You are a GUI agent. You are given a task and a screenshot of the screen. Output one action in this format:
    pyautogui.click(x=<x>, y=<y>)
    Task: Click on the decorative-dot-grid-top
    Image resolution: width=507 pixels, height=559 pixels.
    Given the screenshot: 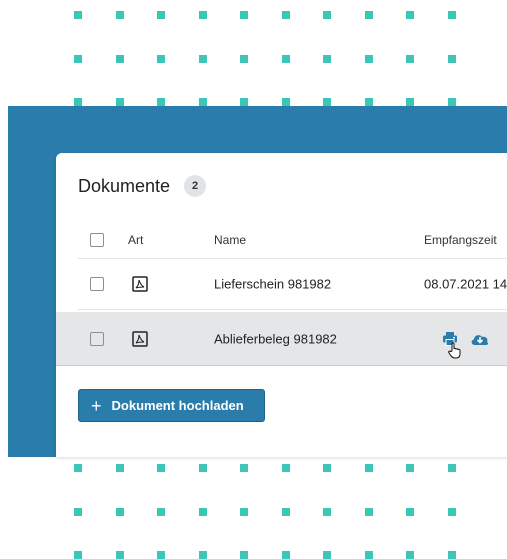 What is the action you would take?
    pyautogui.click(x=265, y=58)
    